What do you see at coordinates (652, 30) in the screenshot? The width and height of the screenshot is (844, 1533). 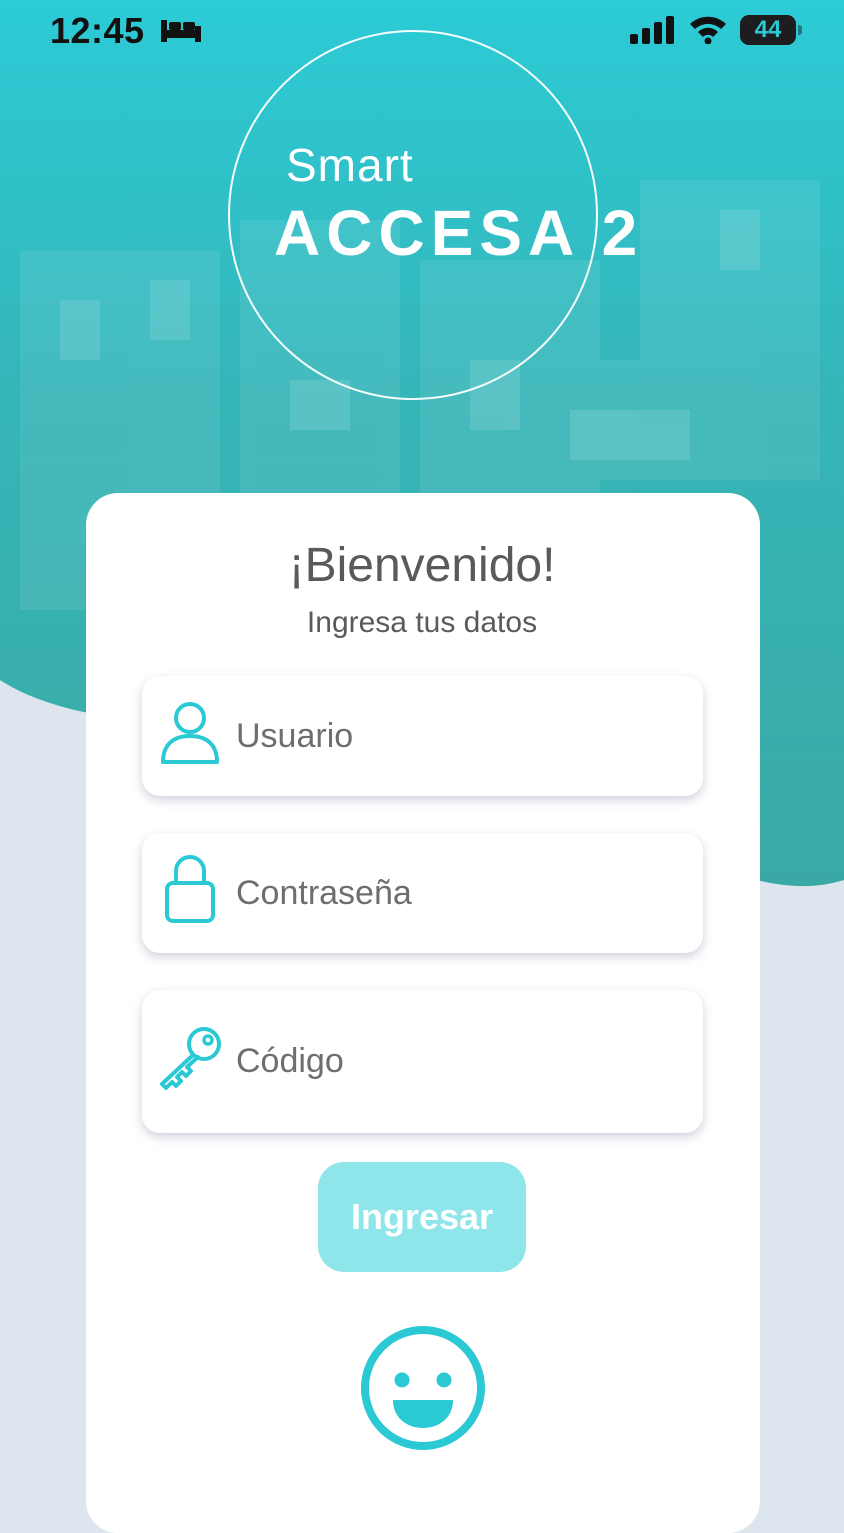 I see `signal-icon` at bounding box center [652, 30].